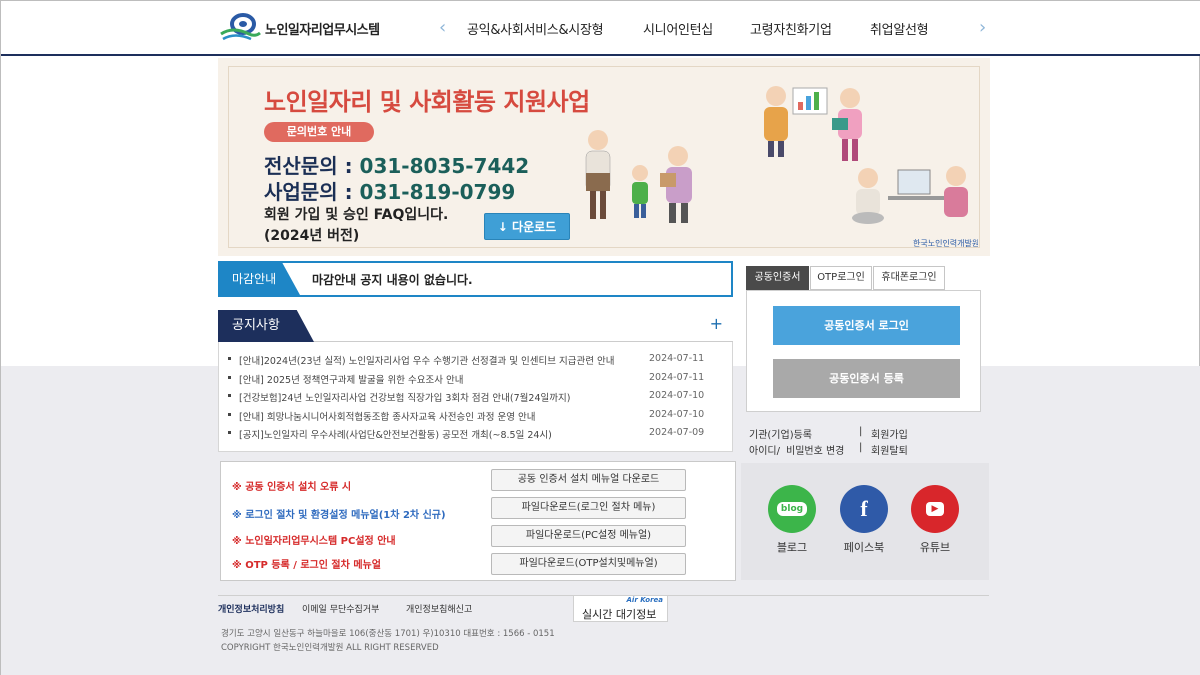  Describe the element at coordinates (555, 28) in the screenshot. I see `nav-item-public-service: 공익&사회서비스&시장형` at that location.